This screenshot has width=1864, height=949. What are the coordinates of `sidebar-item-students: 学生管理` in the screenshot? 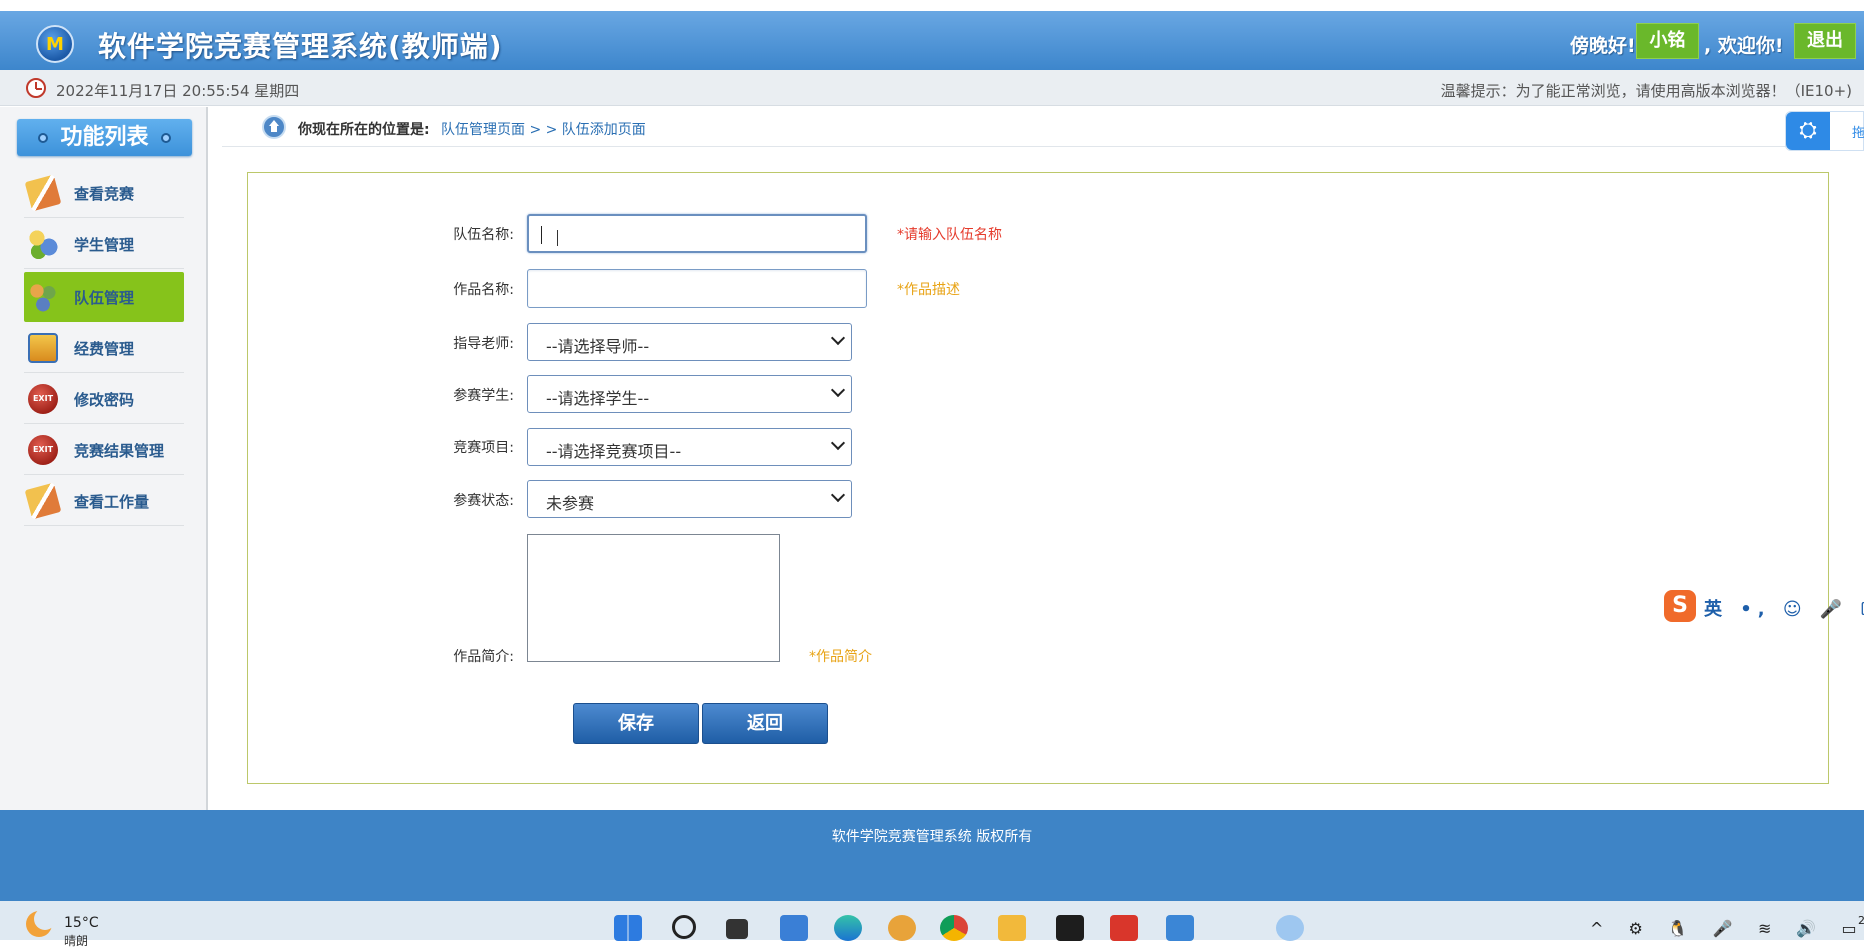 It's located at (104, 244).